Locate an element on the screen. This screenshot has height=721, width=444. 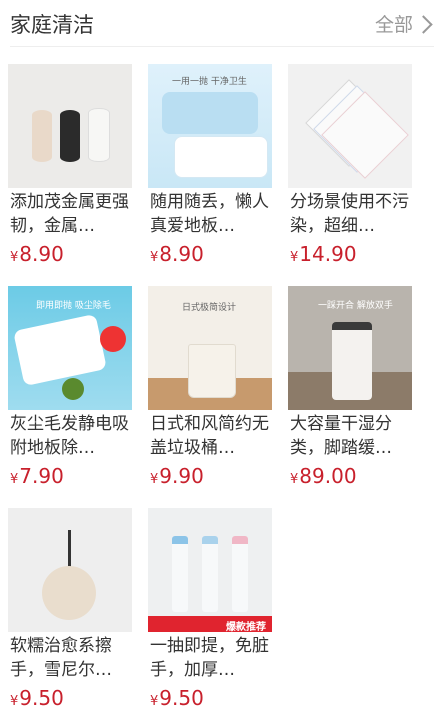
product-card: 添加茂金属更强韧，金属… ¥8.90 is located at coordinates (70, 165).